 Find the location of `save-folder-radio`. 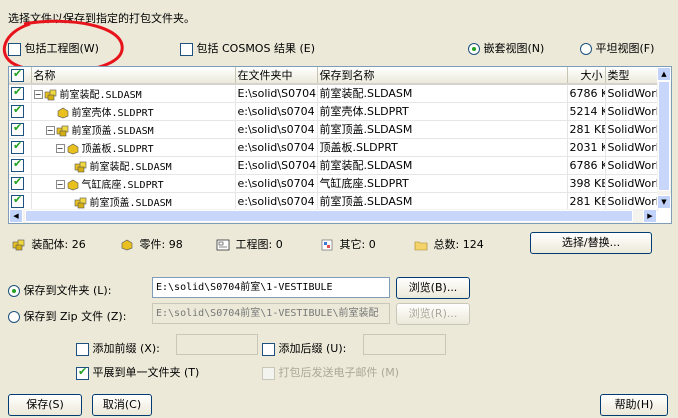

save-folder-radio is located at coordinates (14, 291).